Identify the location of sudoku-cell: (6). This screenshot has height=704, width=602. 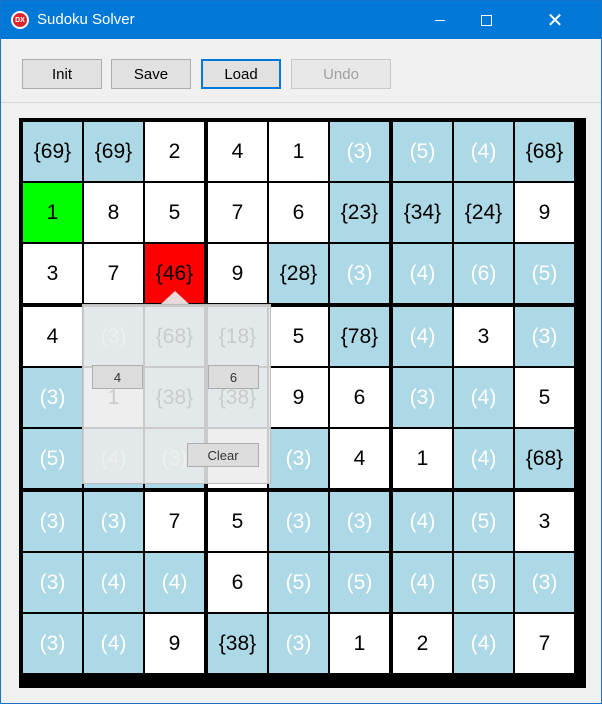
(483, 273).